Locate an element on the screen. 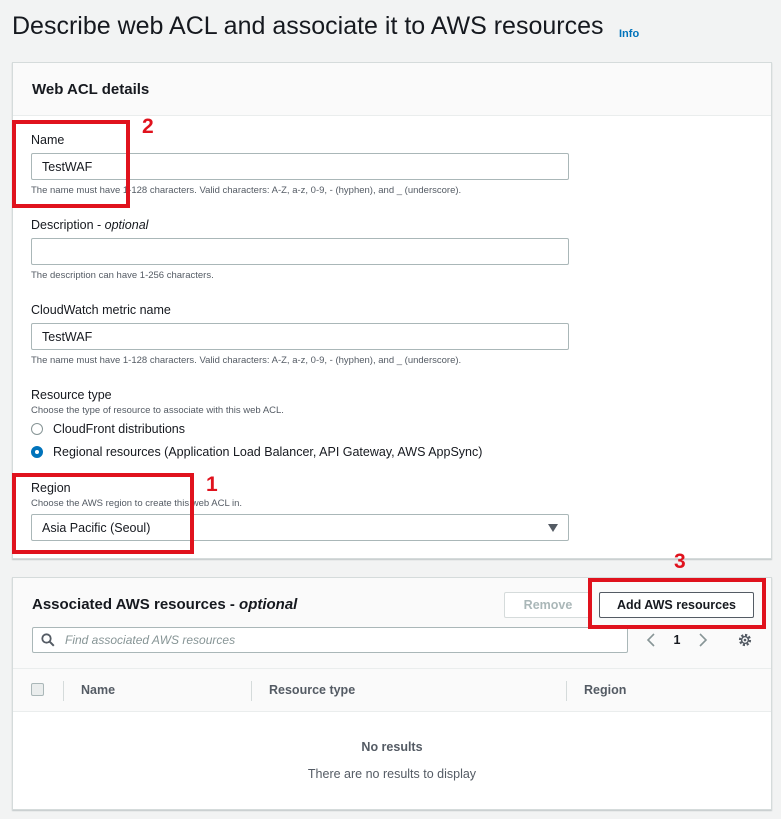 This screenshot has height=819, width=781. metric-input is located at coordinates (300, 336).